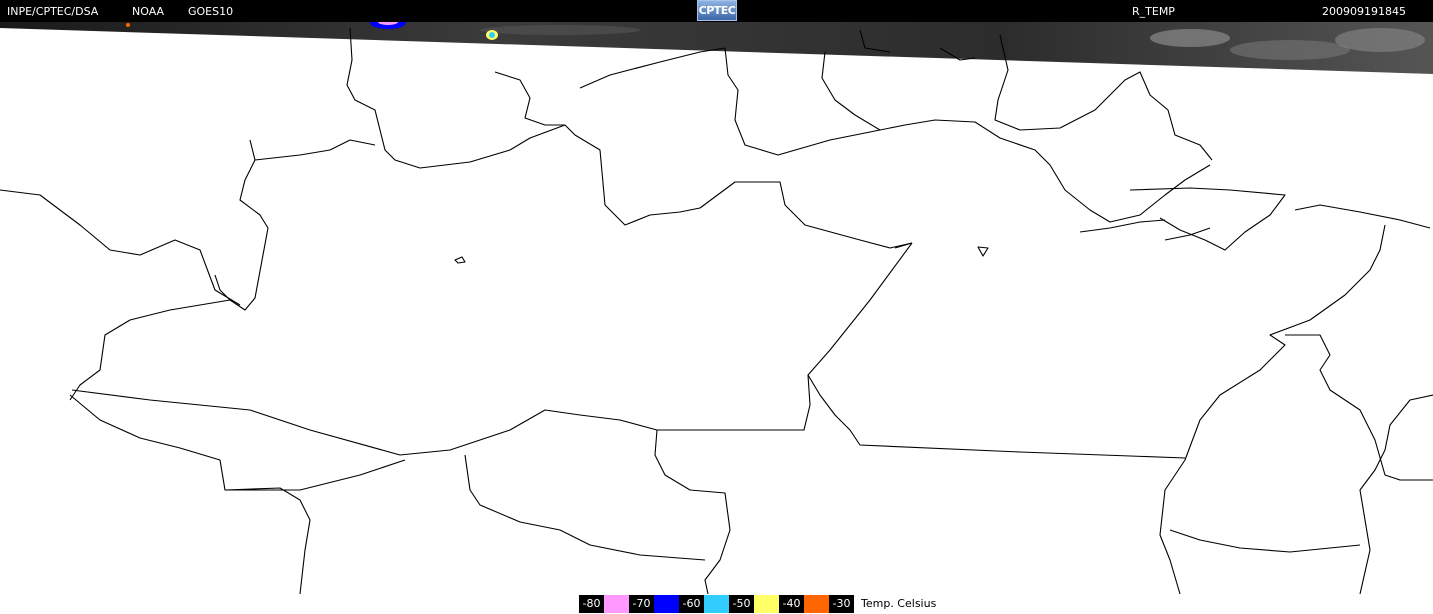 This screenshot has height=614, width=1433. Describe the element at coordinates (741, 604) in the screenshot. I see `legend-label: -50` at that location.